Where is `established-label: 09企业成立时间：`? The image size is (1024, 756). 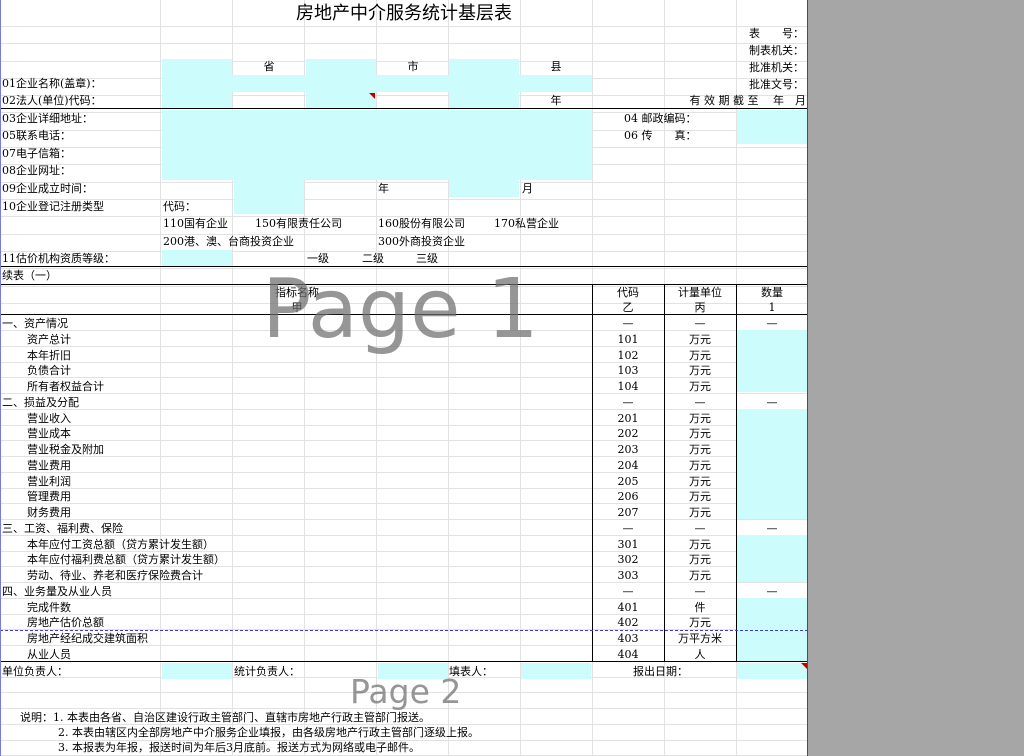
established-label: 09企业成立时间： is located at coordinates (47, 188).